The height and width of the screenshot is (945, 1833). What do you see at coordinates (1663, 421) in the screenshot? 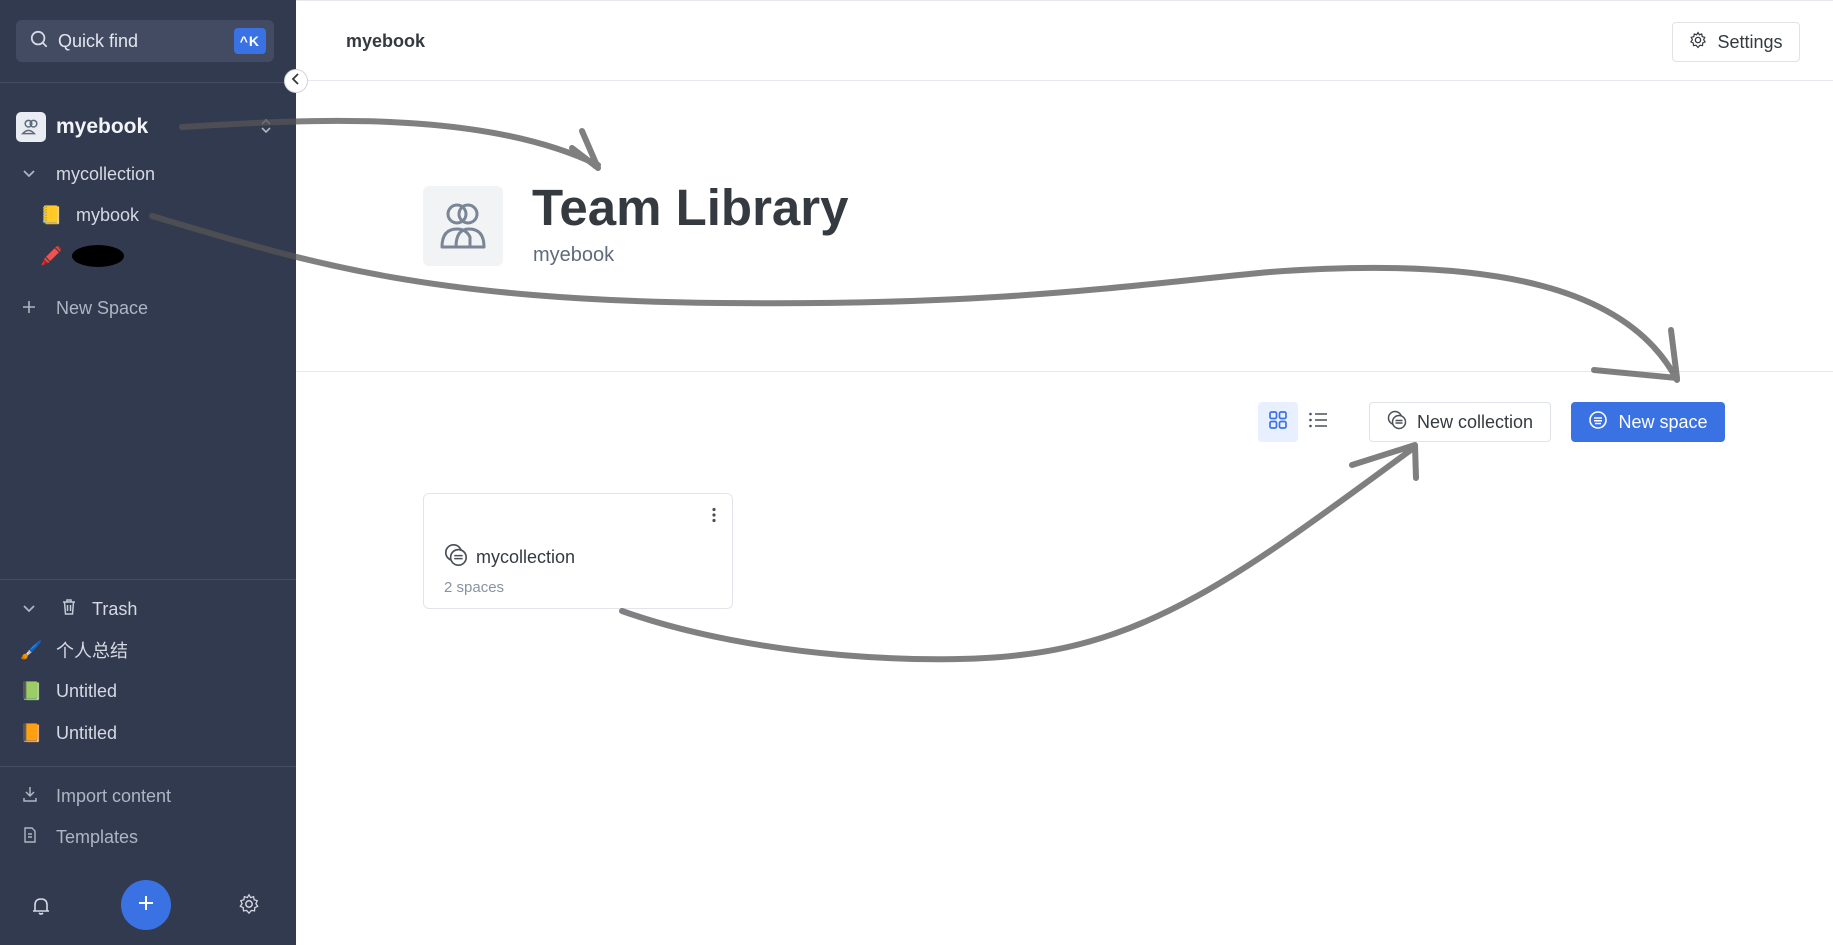
I see `new-space-label: New space` at bounding box center [1663, 421].